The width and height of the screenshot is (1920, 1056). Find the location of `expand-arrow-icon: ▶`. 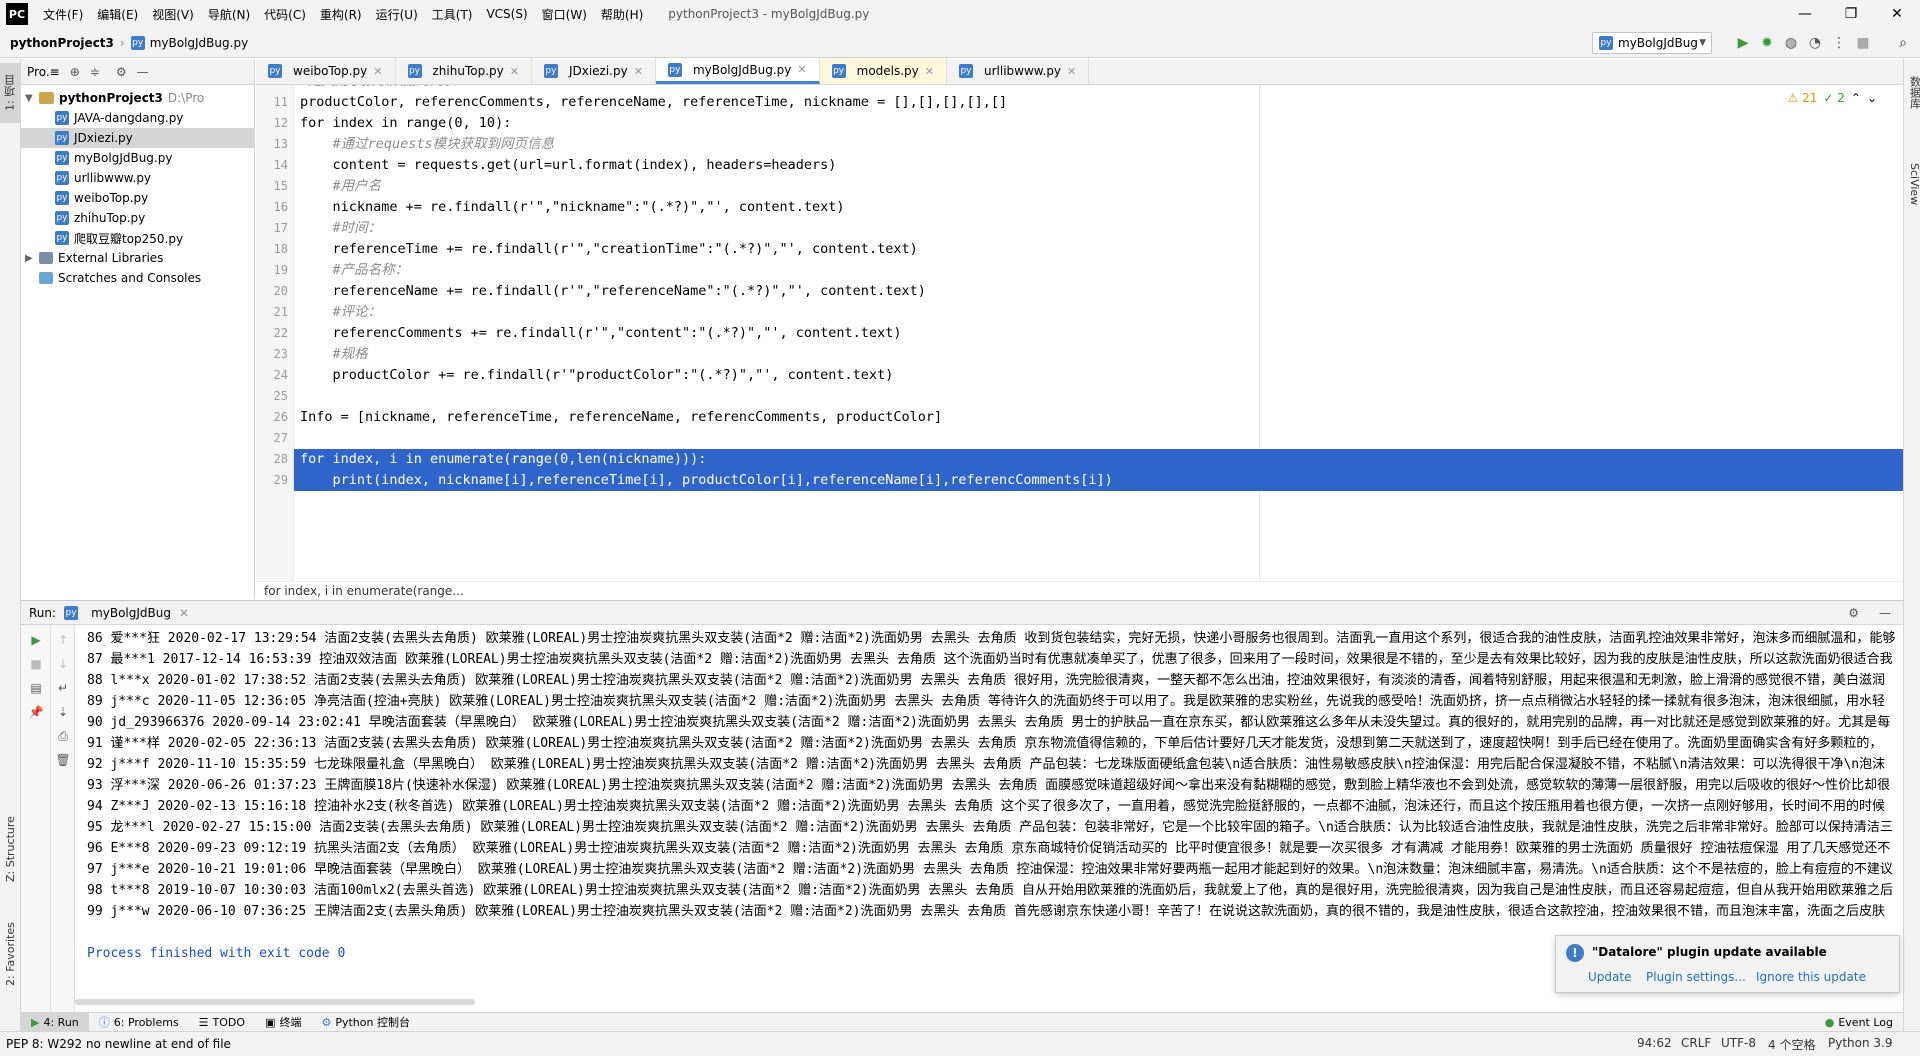

expand-arrow-icon: ▶ is located at coordinates (31, 258).